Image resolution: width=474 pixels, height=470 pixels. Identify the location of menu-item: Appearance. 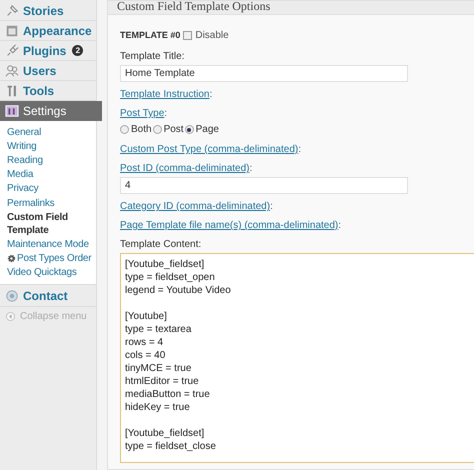
(48, 31).